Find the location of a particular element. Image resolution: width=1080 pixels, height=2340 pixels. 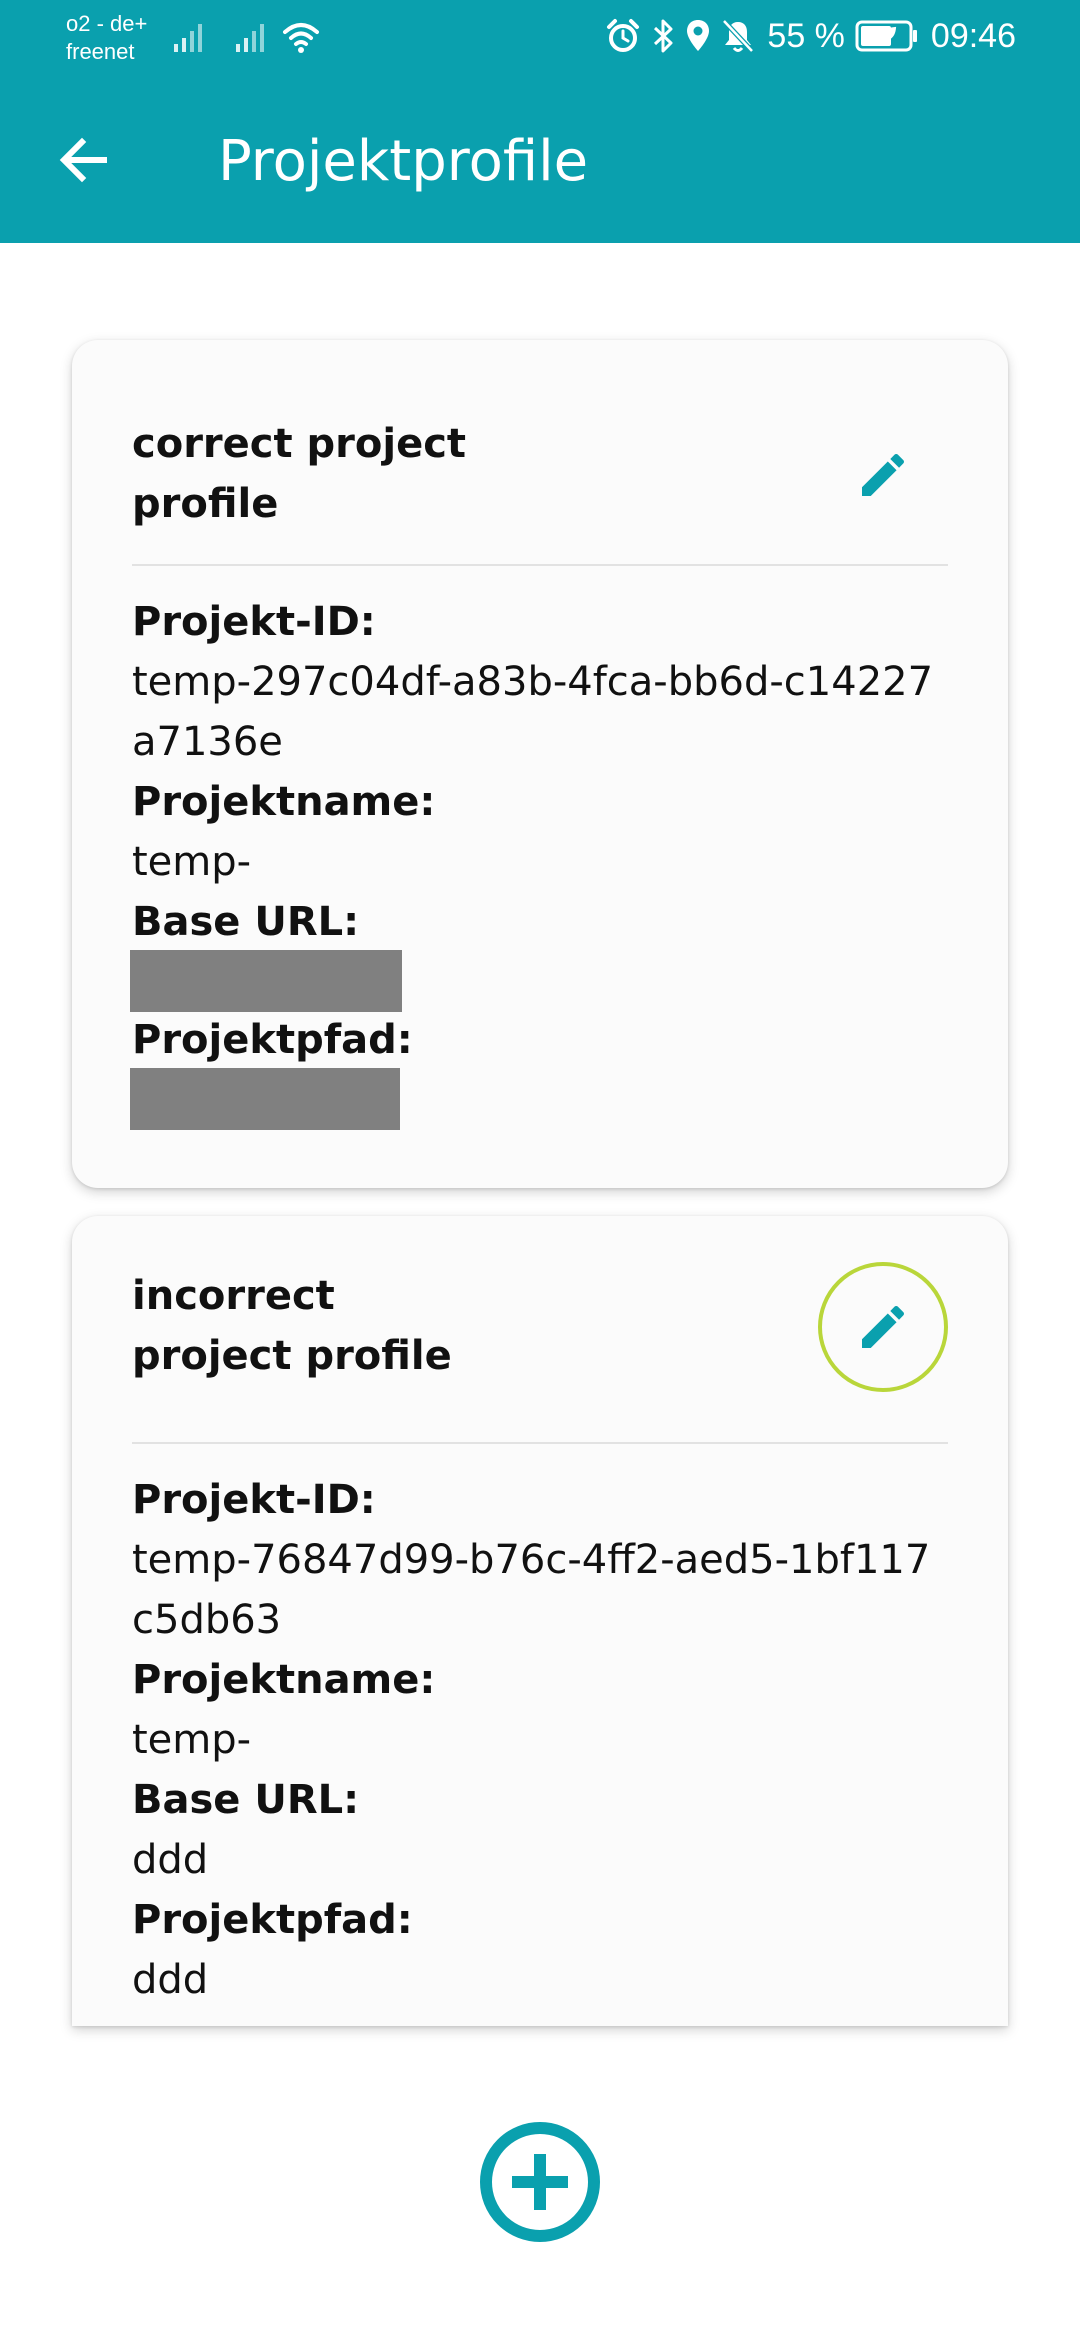

alarm-icon is located at coordinates (623, 35).